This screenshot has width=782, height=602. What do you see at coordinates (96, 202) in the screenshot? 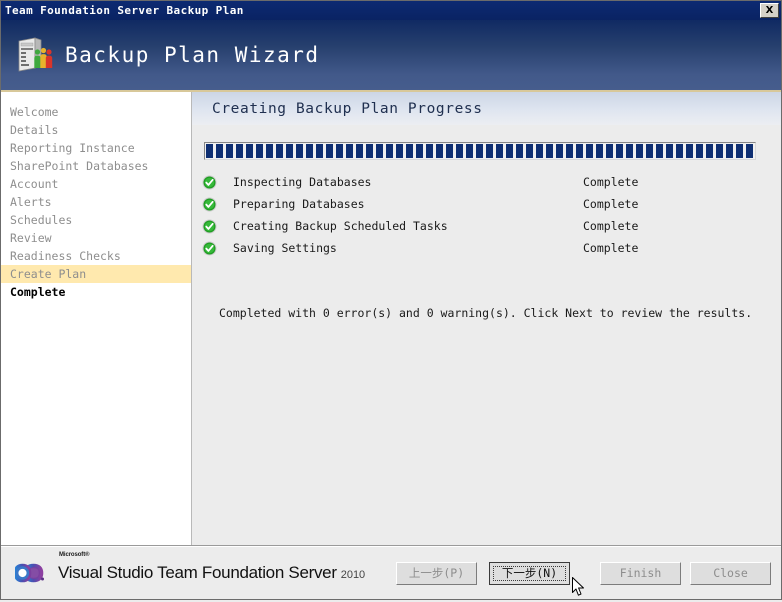
I see `sidebar-item-alerts: Alerts` at bounding box center [96, 202].